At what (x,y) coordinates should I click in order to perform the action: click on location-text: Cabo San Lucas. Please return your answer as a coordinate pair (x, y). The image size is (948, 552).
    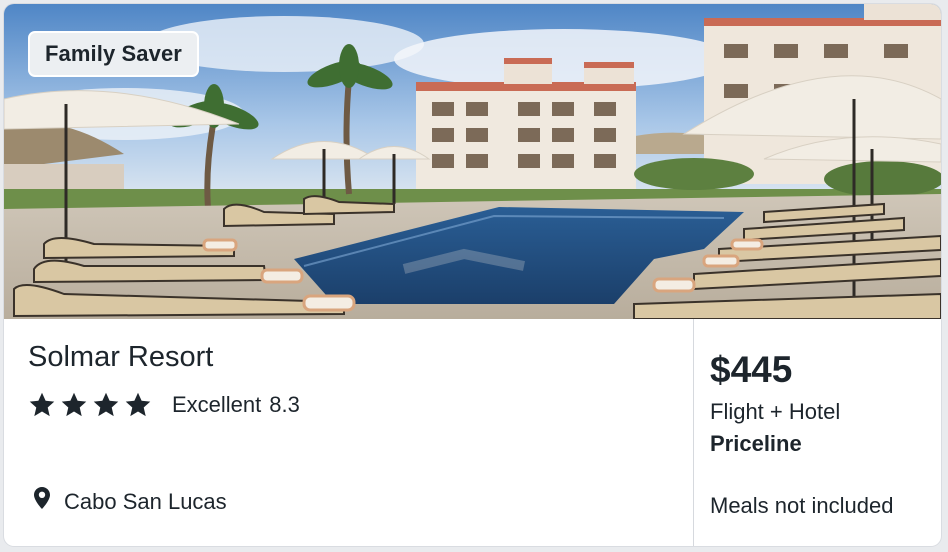
    Looking at the image, I should click on (145, 501).